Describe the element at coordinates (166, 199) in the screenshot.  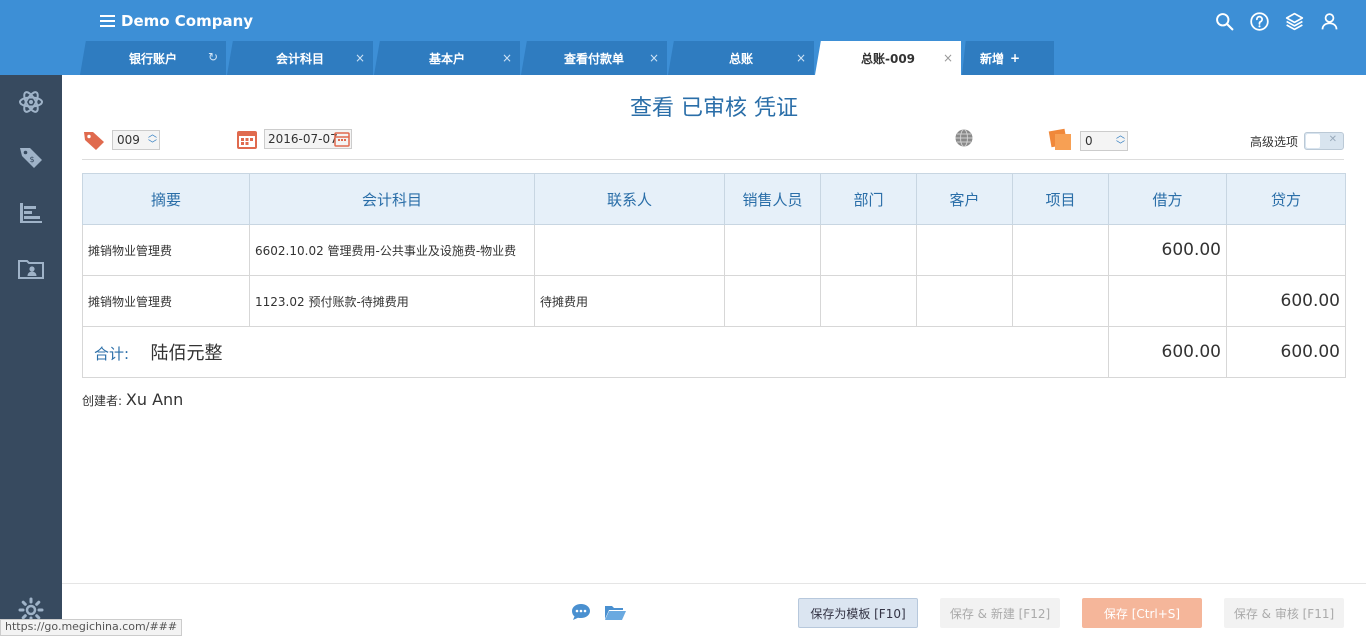
I see `col-summary: 摘要` at that location.